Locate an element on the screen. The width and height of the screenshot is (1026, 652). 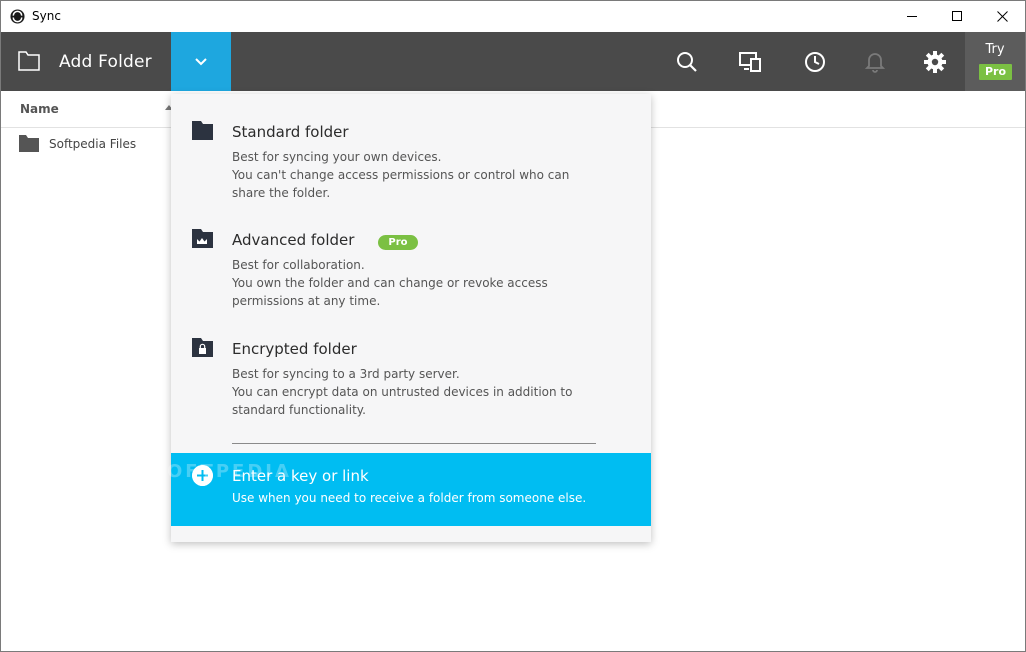
maximize-button is located at coordinates (957, 16).